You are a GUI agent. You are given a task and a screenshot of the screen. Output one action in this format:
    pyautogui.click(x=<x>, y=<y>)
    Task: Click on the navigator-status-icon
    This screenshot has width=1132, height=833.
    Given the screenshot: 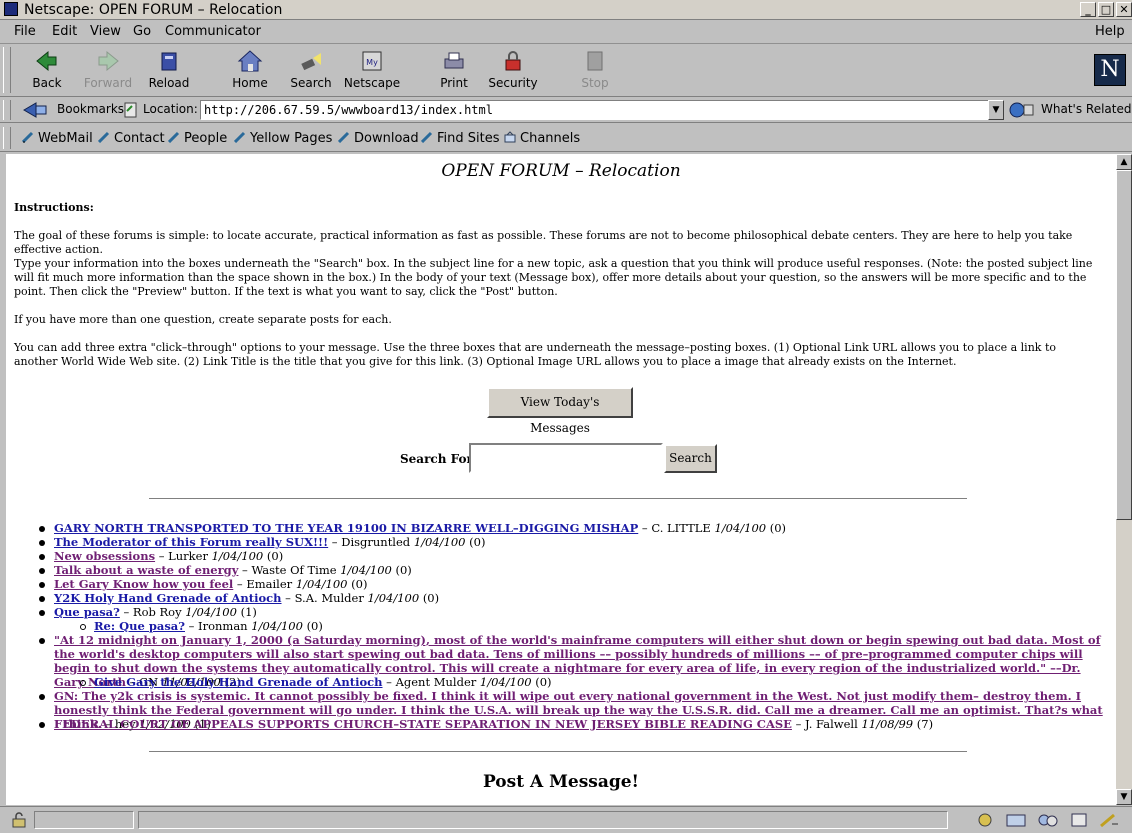 What is the action you would take?
    pyautogui.click(x=985, y=820)
    